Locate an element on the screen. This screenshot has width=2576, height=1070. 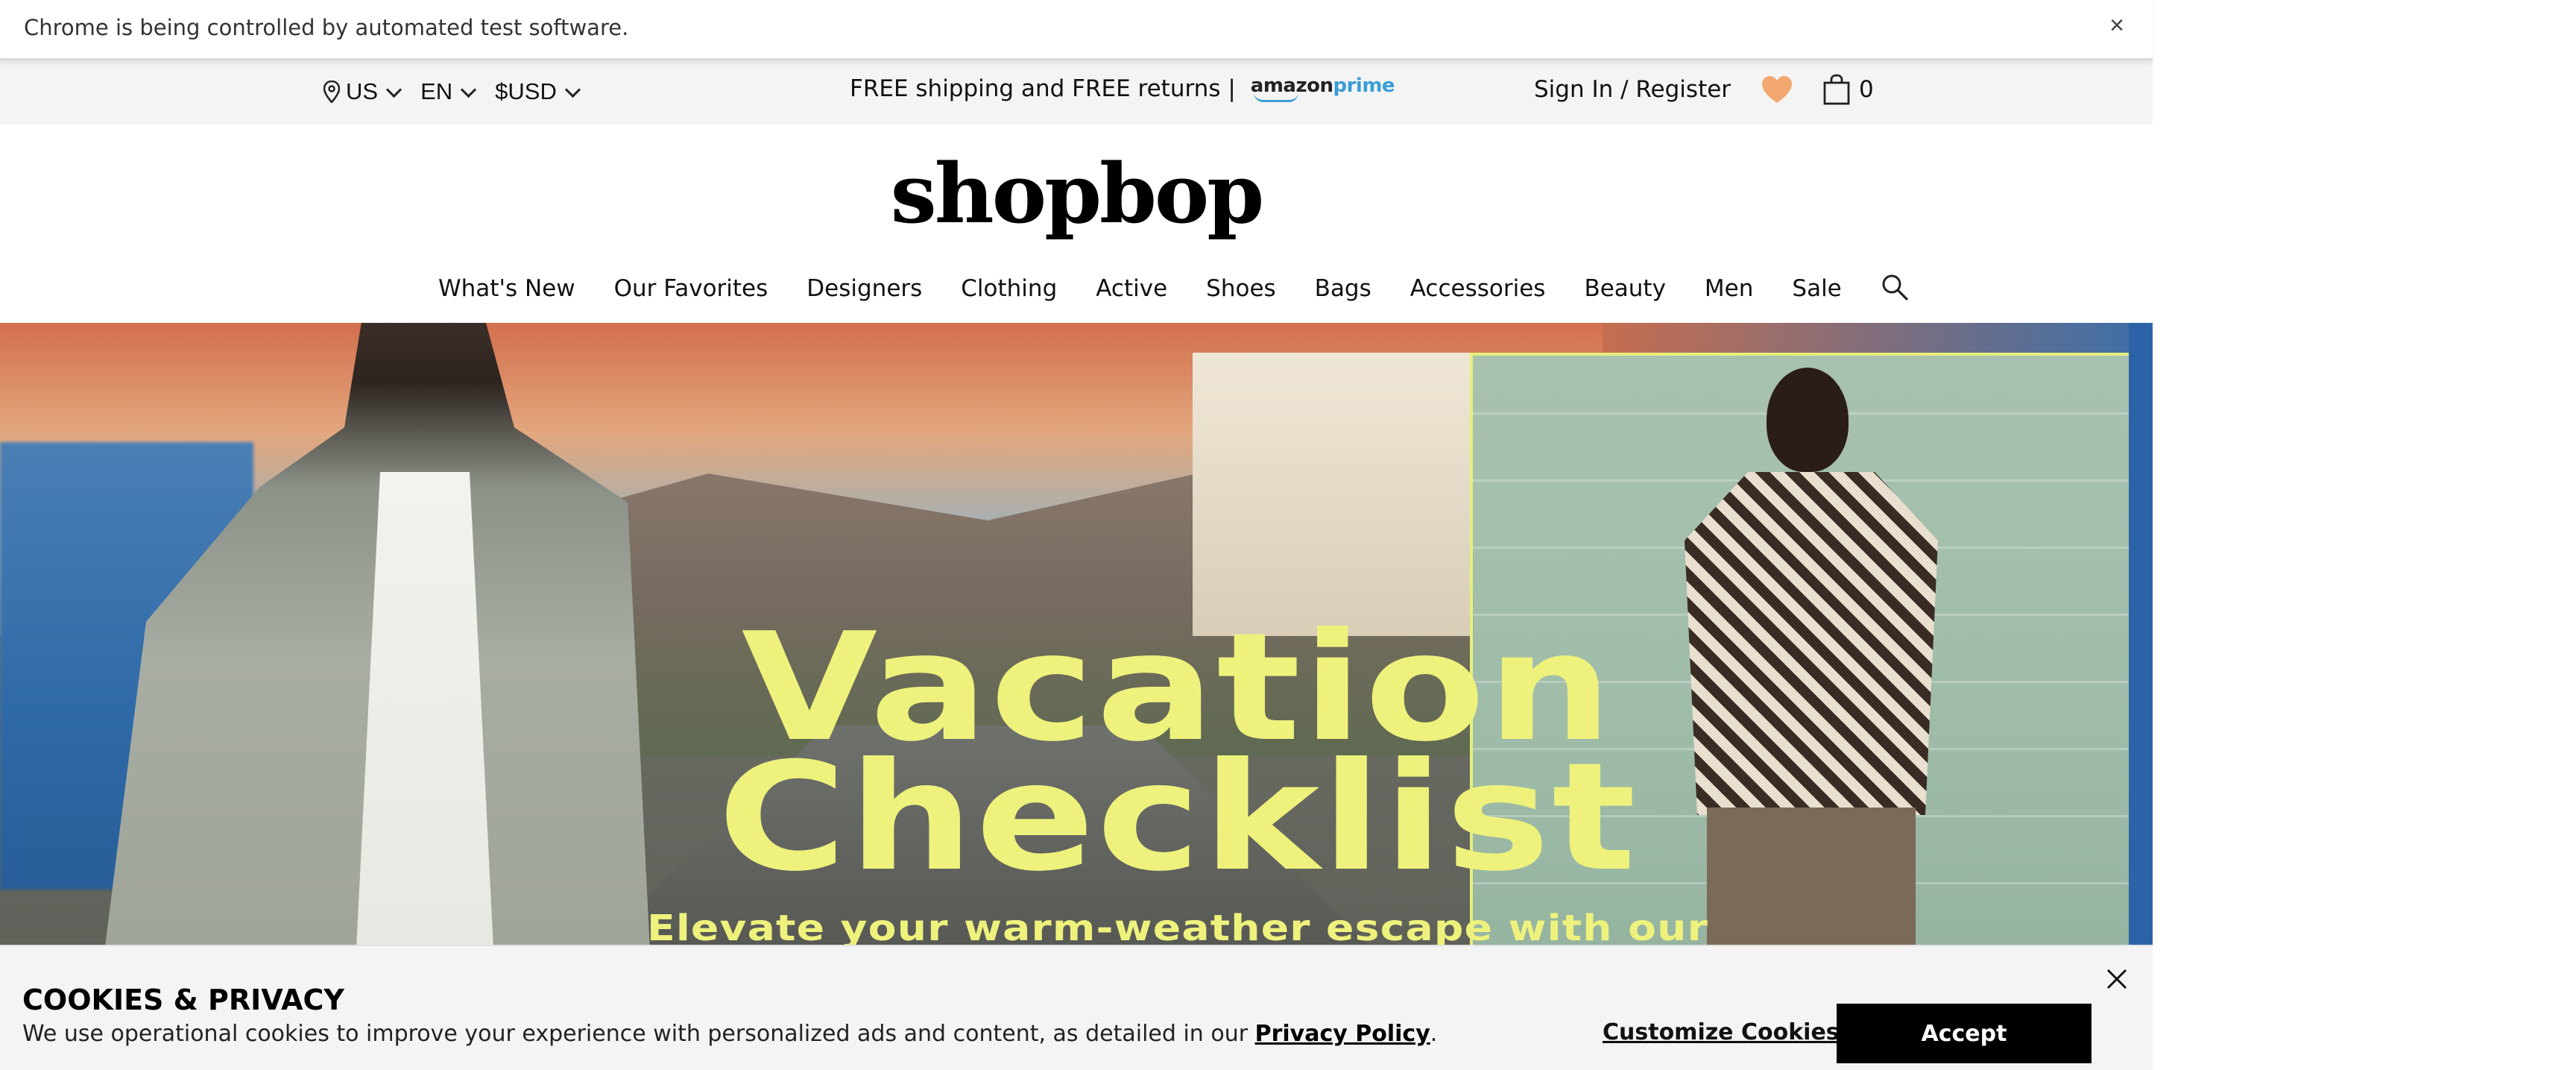
currency-selector: $USD is located at coordinates (538, 92).